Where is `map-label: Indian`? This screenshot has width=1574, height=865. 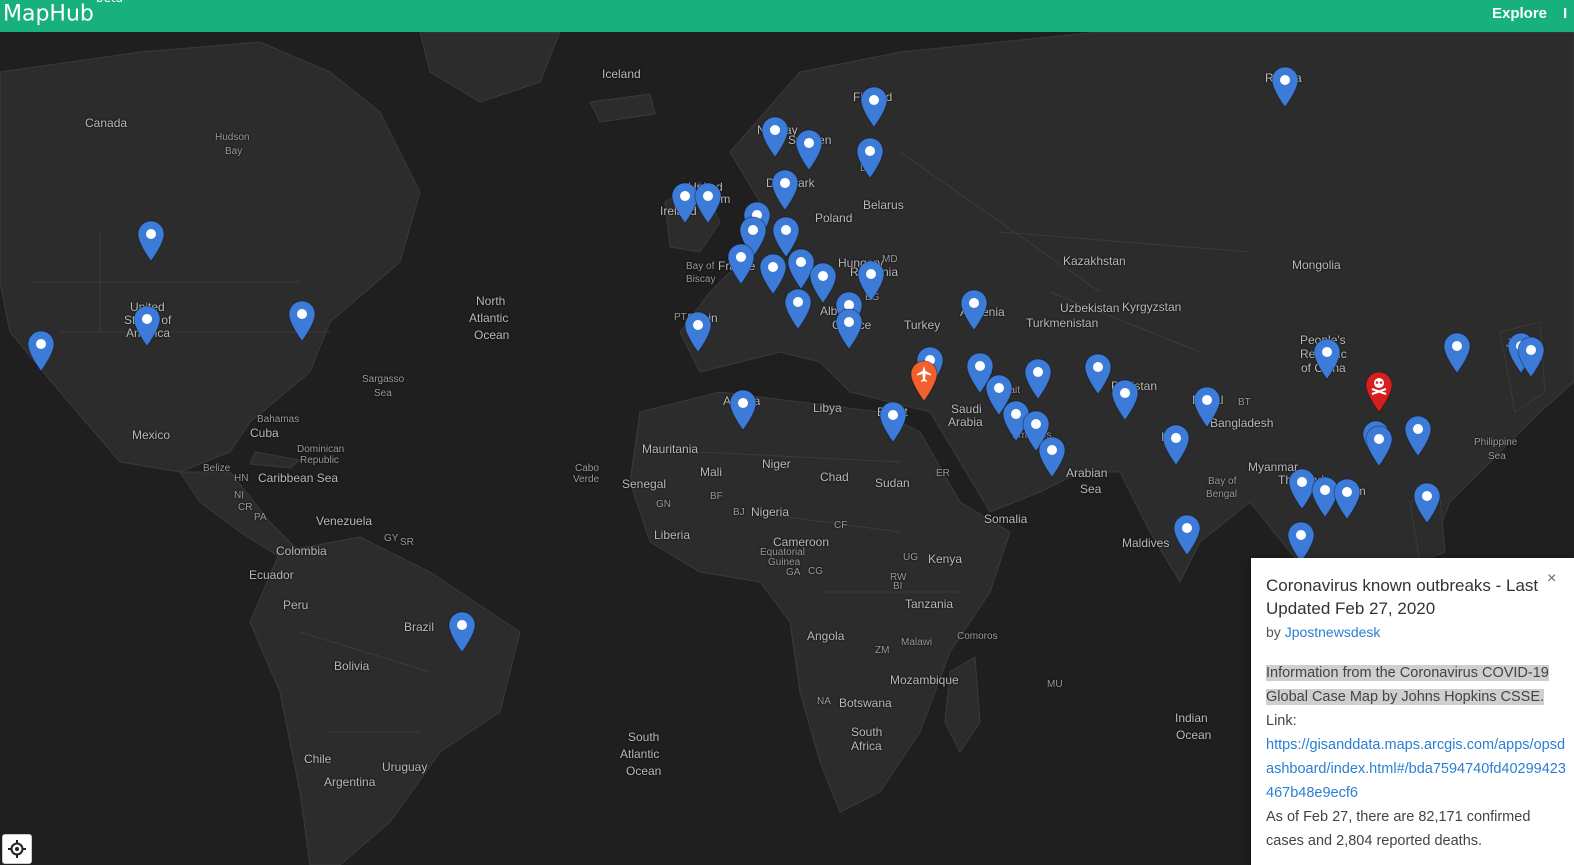
map-label: Indian is located at coordinates (1191, 718).